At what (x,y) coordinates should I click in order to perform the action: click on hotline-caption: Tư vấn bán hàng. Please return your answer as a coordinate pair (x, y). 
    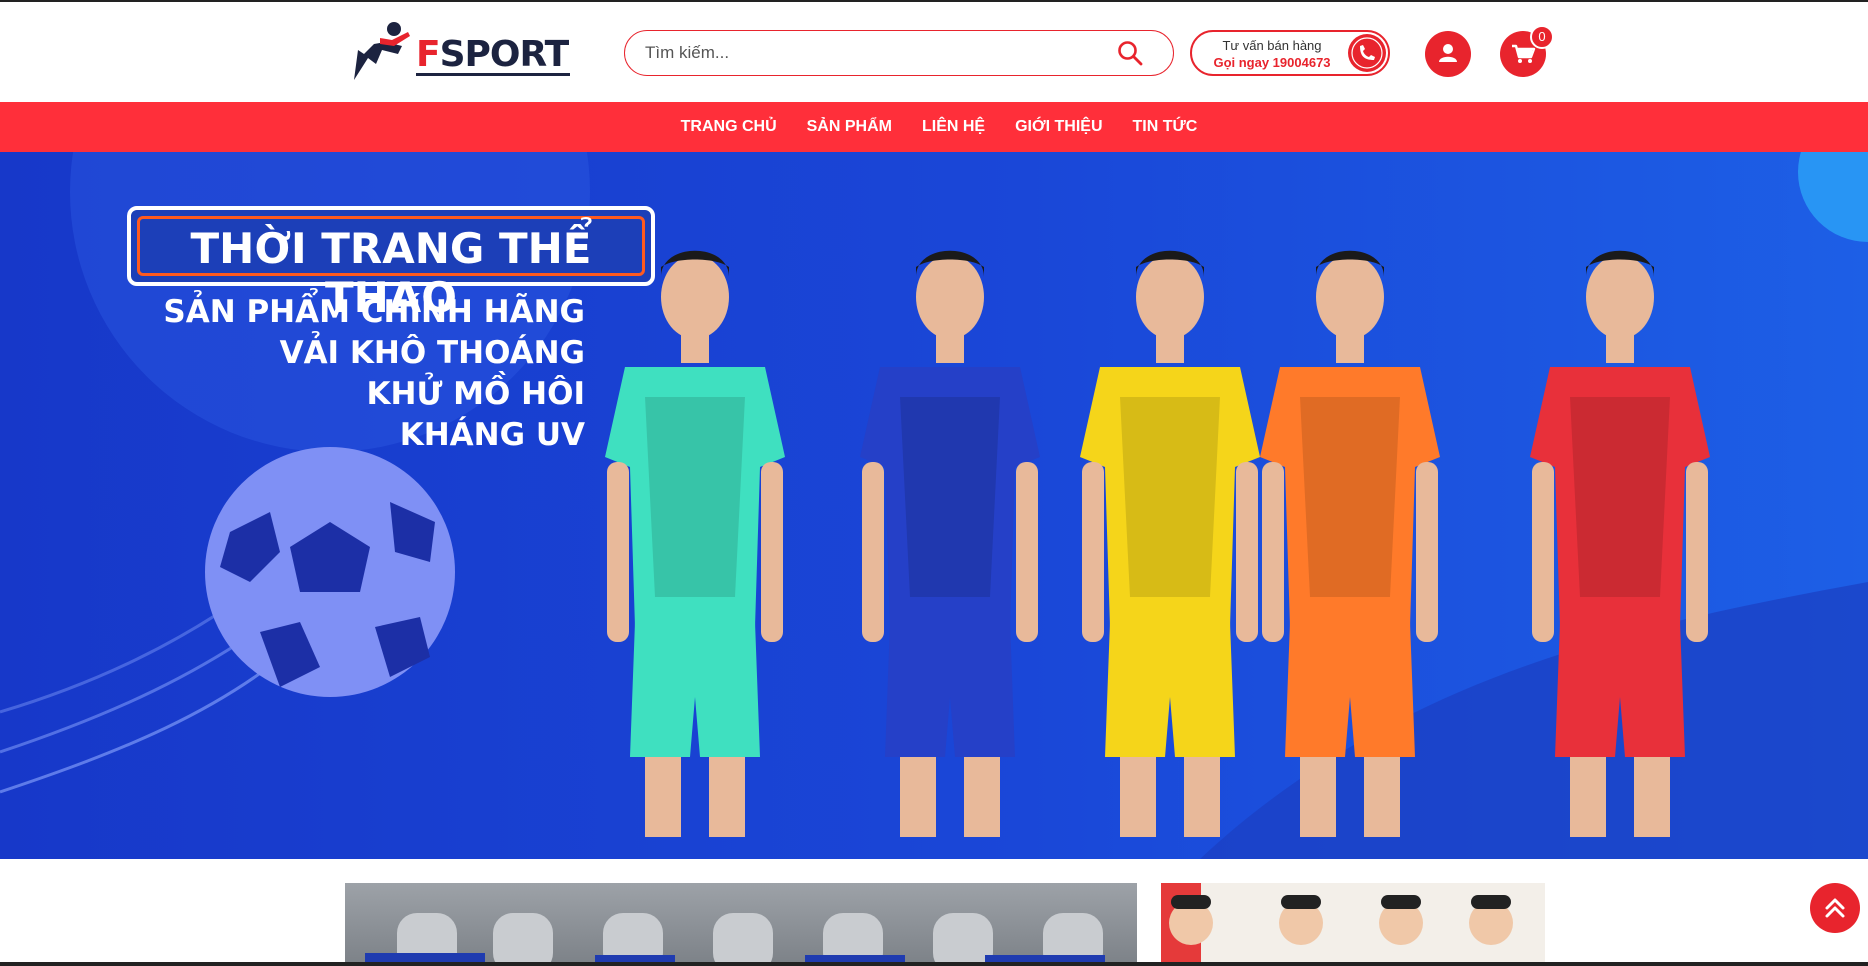
    Looking at the image, I should click on (1272, 45).